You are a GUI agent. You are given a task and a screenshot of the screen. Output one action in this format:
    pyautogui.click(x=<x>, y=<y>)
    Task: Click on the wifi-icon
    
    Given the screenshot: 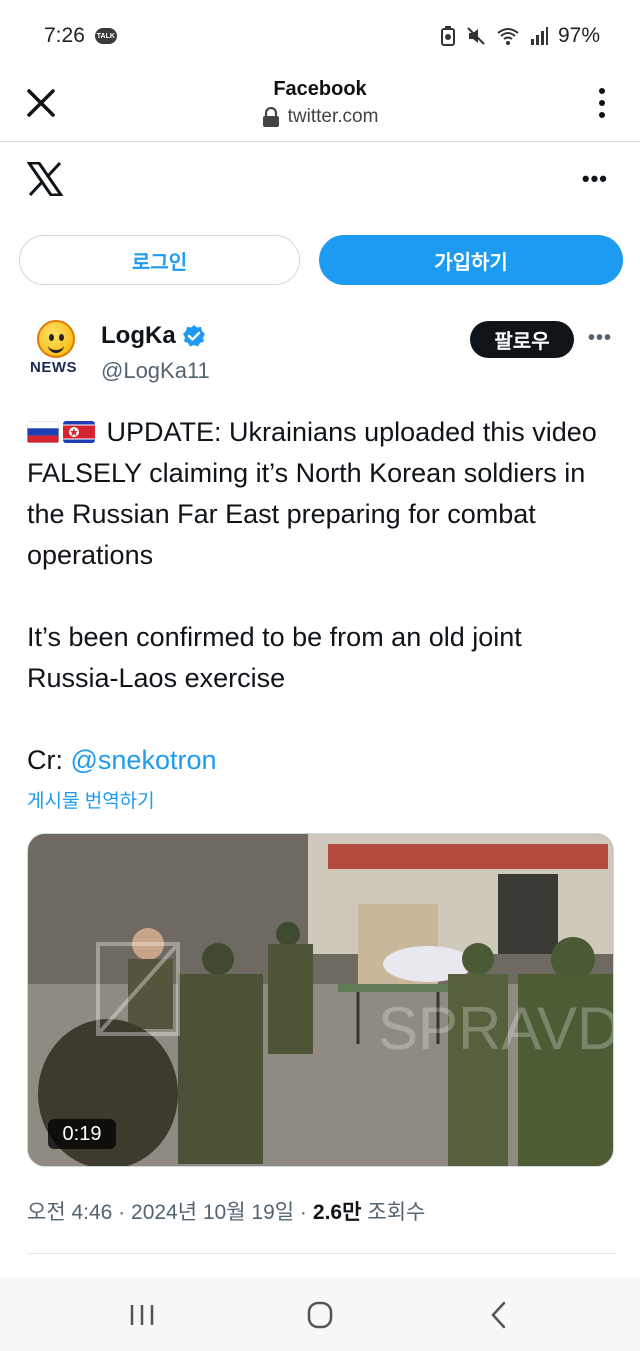 What is the action you would take?
    pyautogui.click(x=508, y=36)
    